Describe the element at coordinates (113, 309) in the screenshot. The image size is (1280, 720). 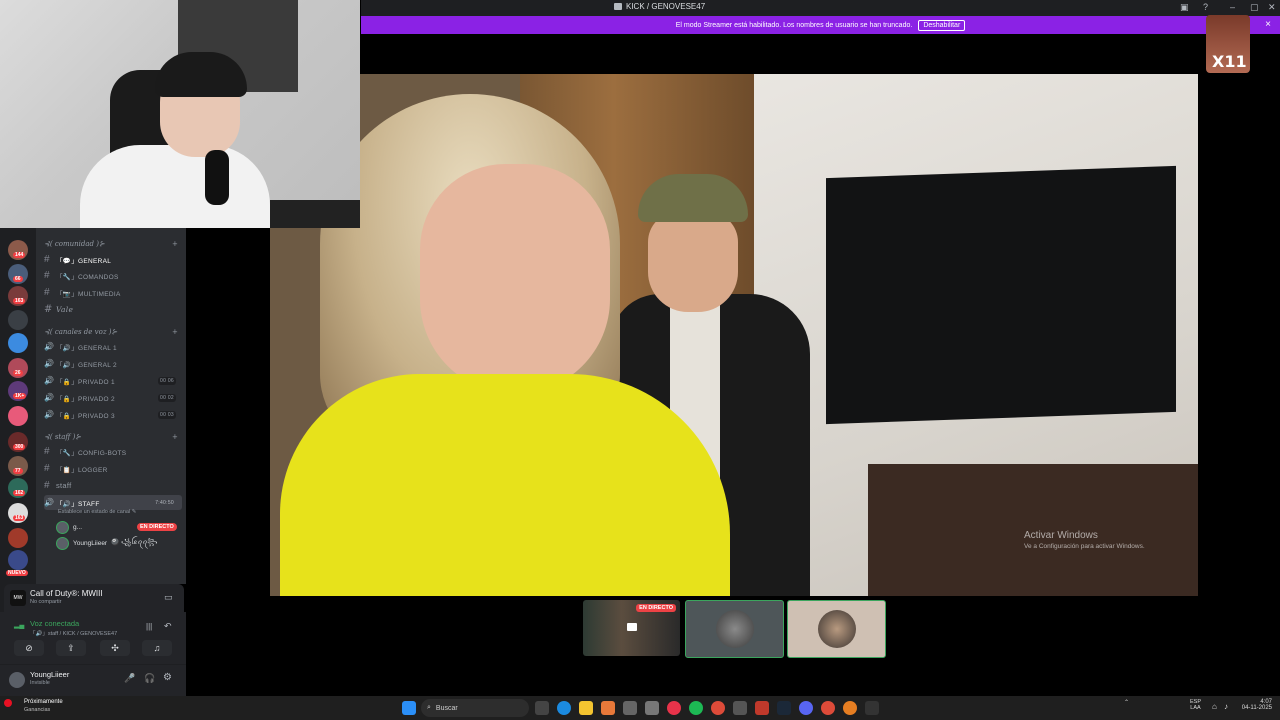
I see `channel-vale: # Vale` at that location.